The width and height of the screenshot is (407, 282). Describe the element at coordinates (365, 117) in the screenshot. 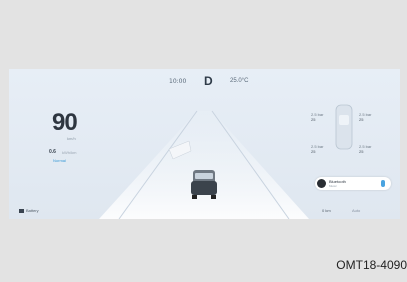

I see `tire-front-right: 2.5 bar 25` at that location.